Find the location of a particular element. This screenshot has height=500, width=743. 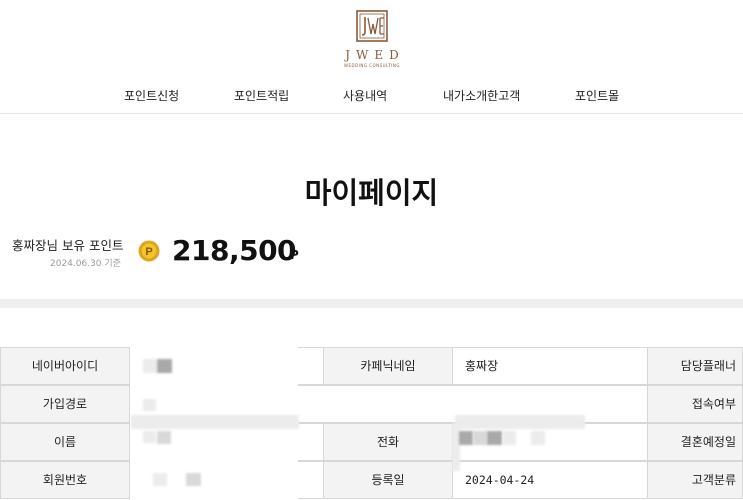

nav-point-earn: 포인트적립 is located at coordinates (261, 95).